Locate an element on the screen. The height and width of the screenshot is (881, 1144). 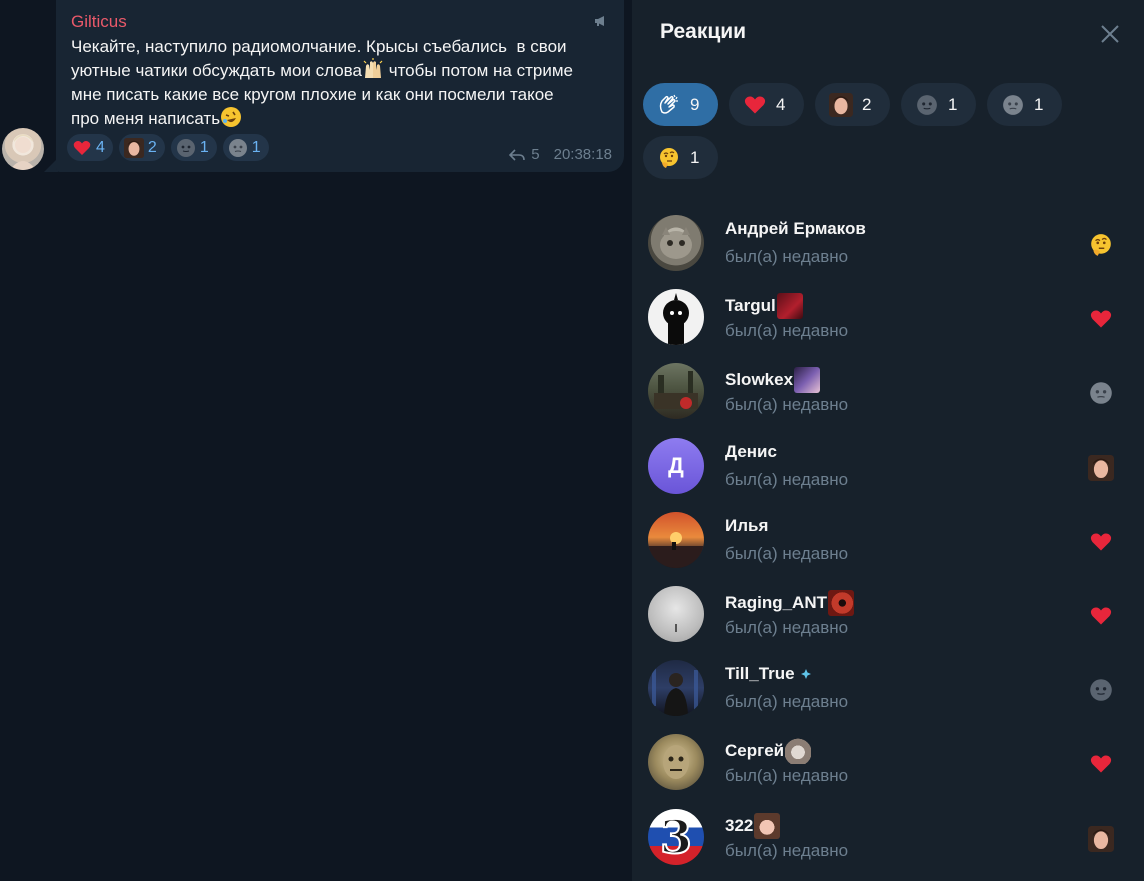
filter-gray: 1 is located at coordinates (1024, 104).